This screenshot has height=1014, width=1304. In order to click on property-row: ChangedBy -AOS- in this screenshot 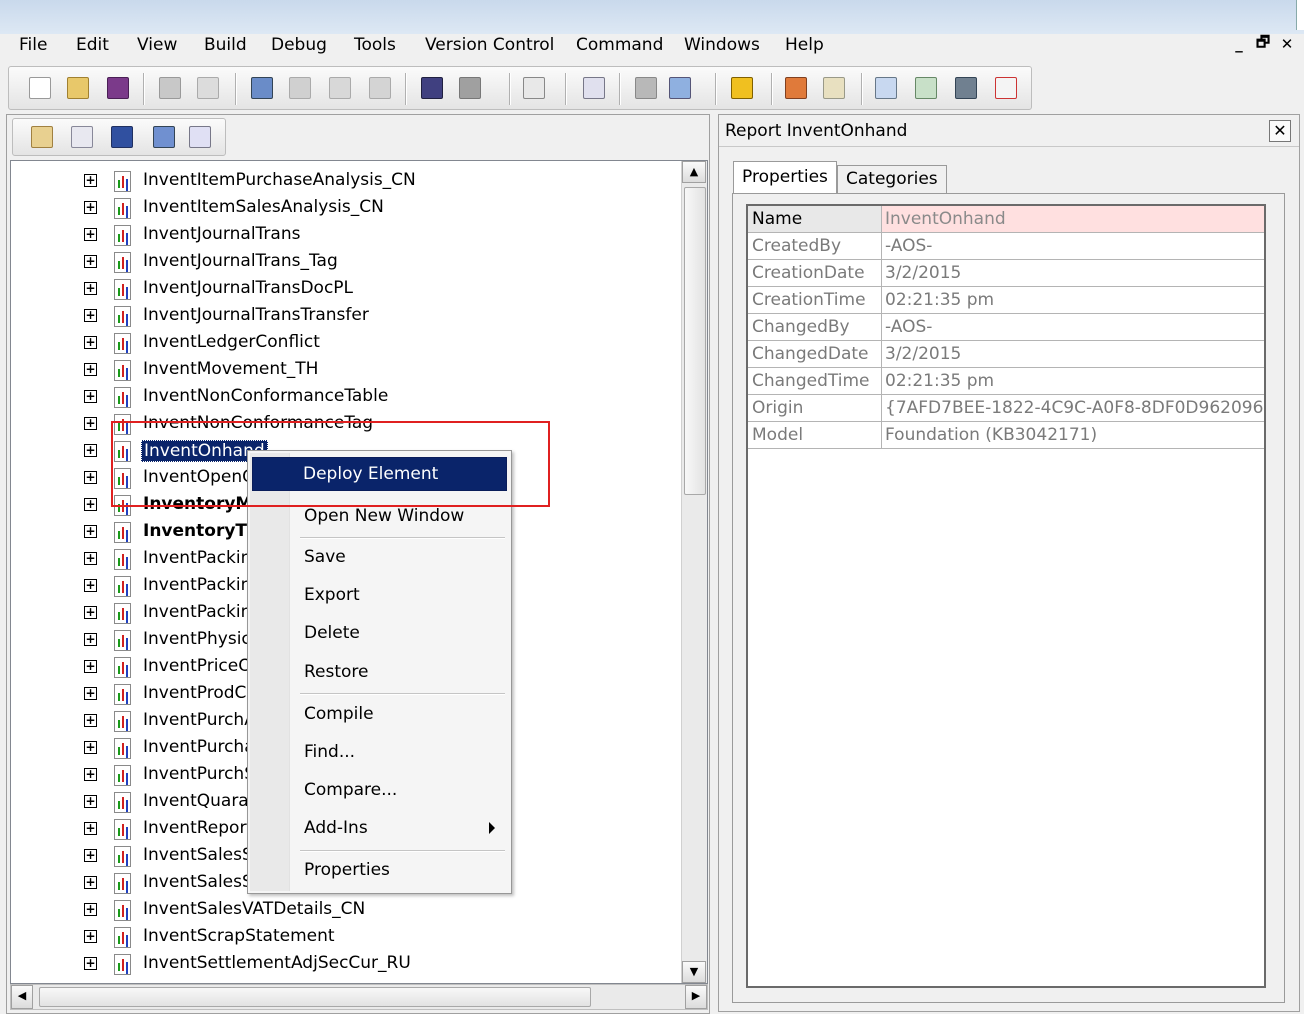, I will do `click(1006, 327)`.